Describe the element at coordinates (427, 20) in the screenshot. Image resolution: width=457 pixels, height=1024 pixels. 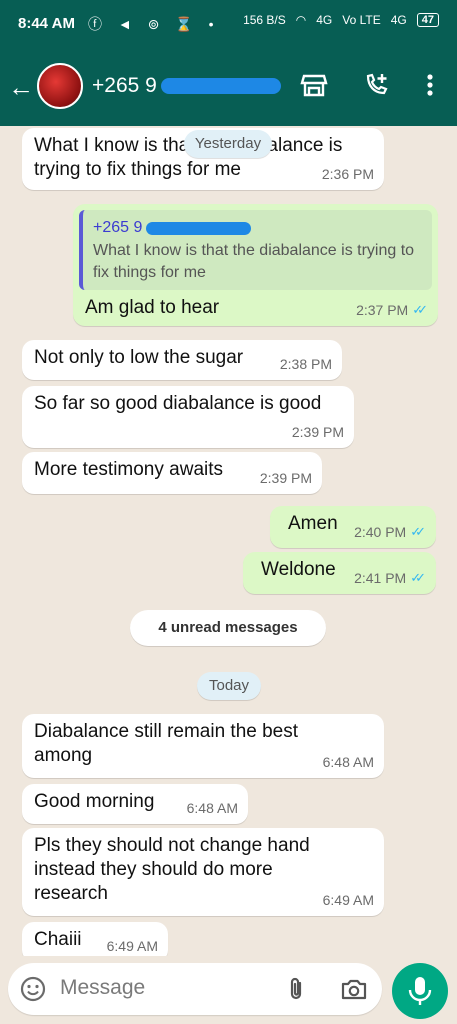
I see `battery-icon: 47` at that location.